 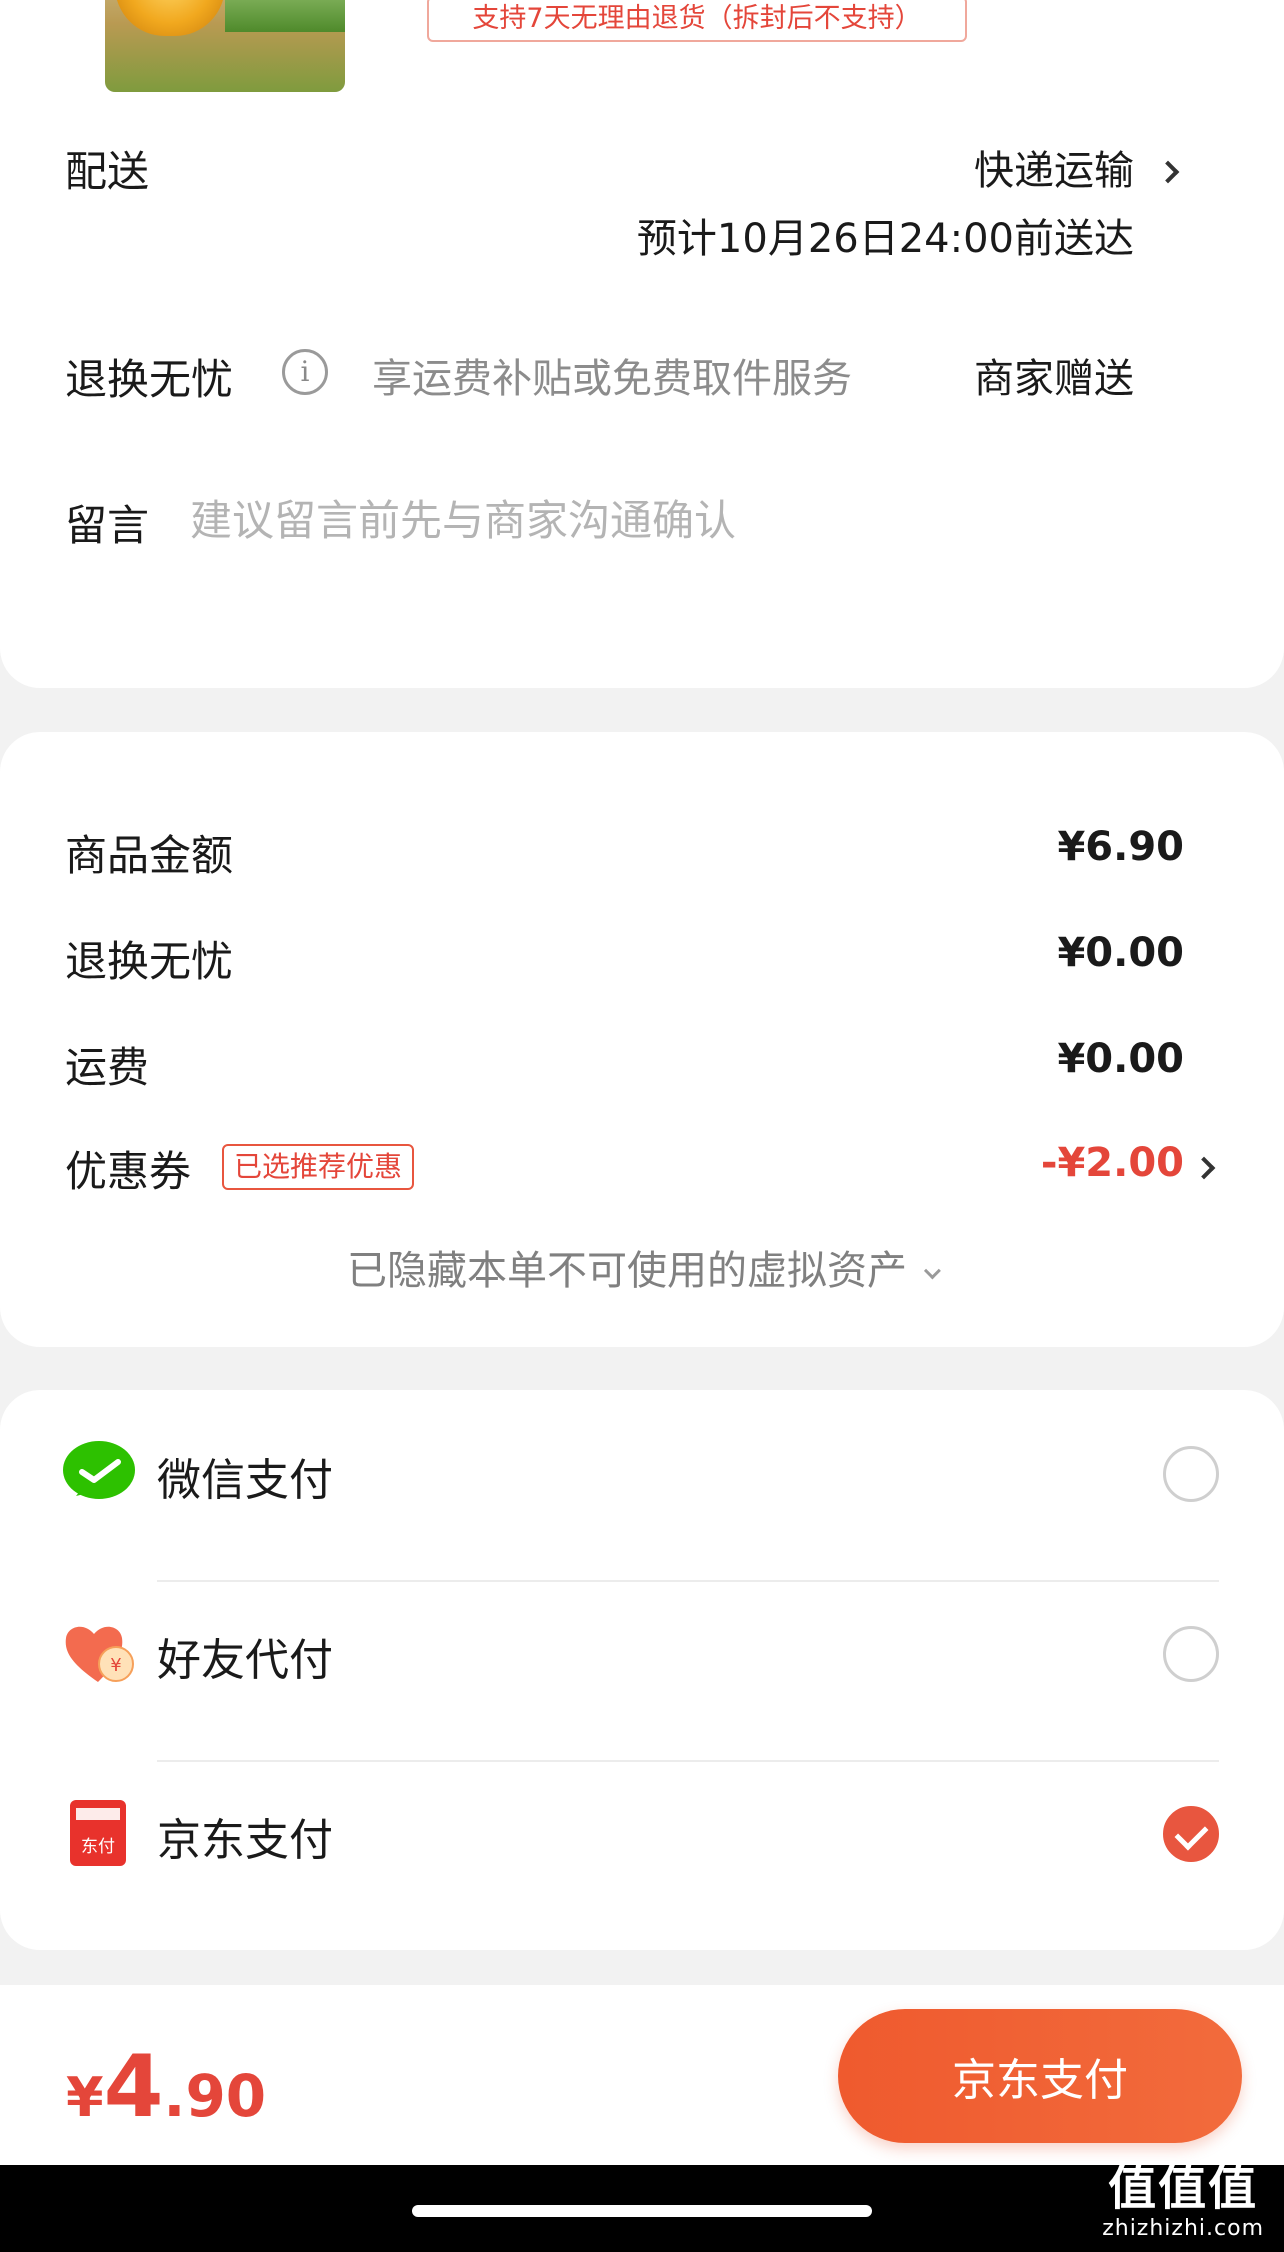 I want to click on message-label: 留言, so click(x=107, y=525).